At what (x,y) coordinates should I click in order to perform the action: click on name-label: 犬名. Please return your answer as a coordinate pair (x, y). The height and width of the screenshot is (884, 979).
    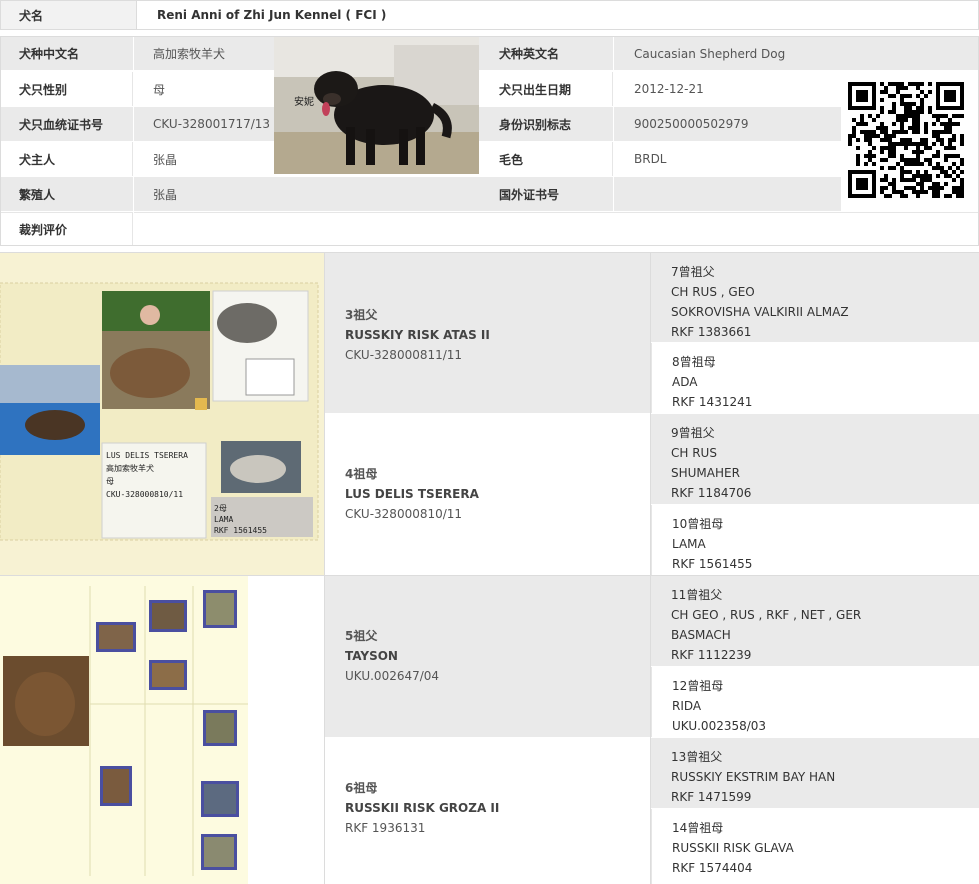
    Looking at the image, I should click on (31, 15).